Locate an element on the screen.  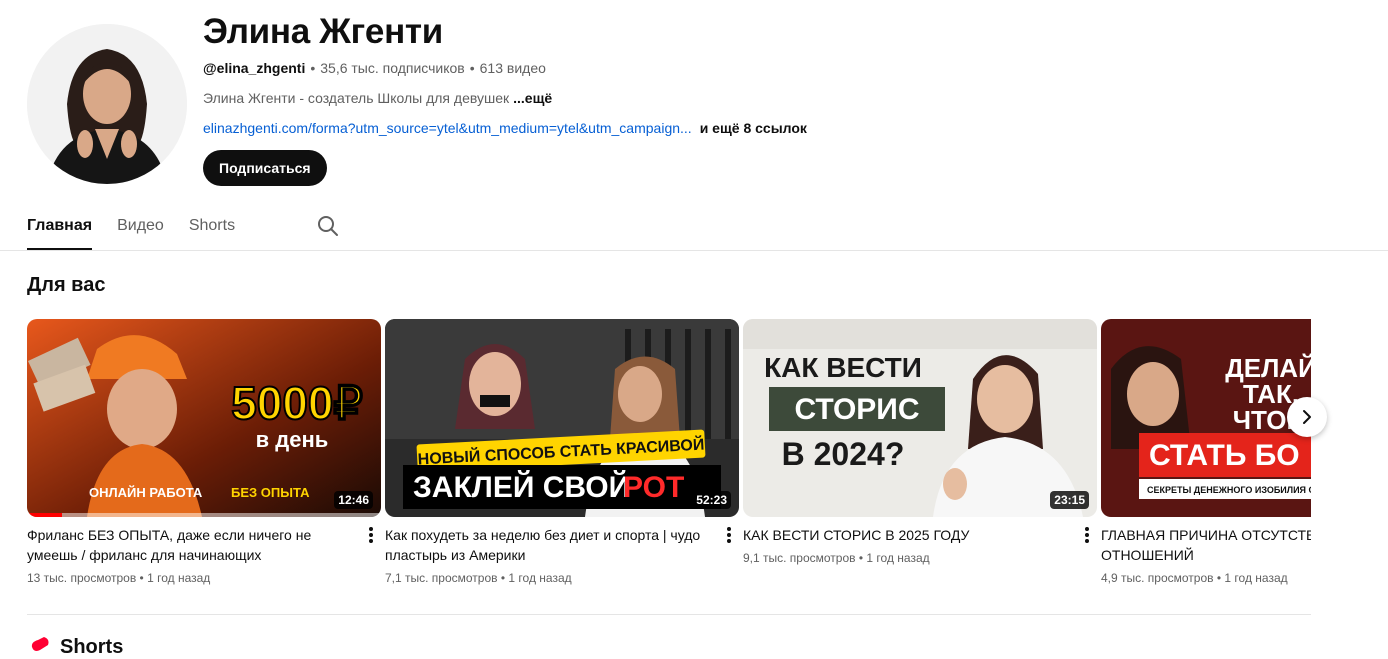
channel-avatar is located at coordinates (107, 104).